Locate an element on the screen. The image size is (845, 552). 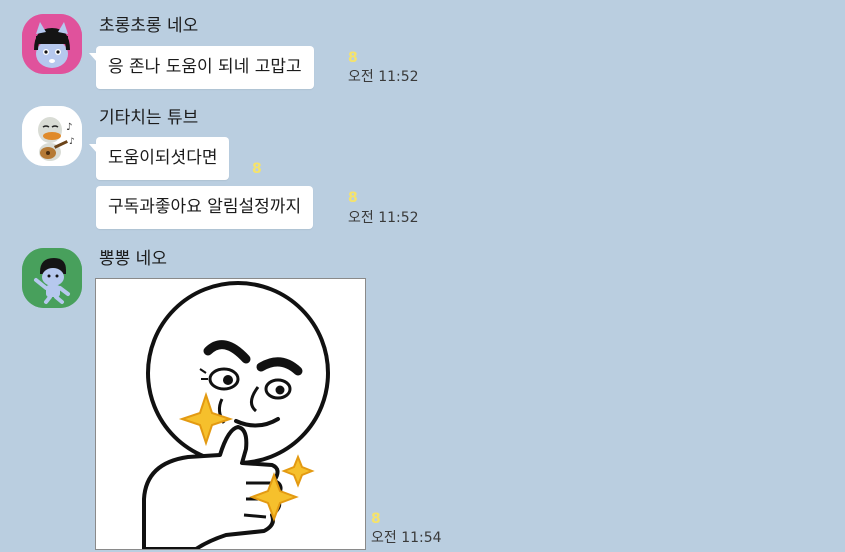
avatar-neo-icon is located at coordinates (52, 44).